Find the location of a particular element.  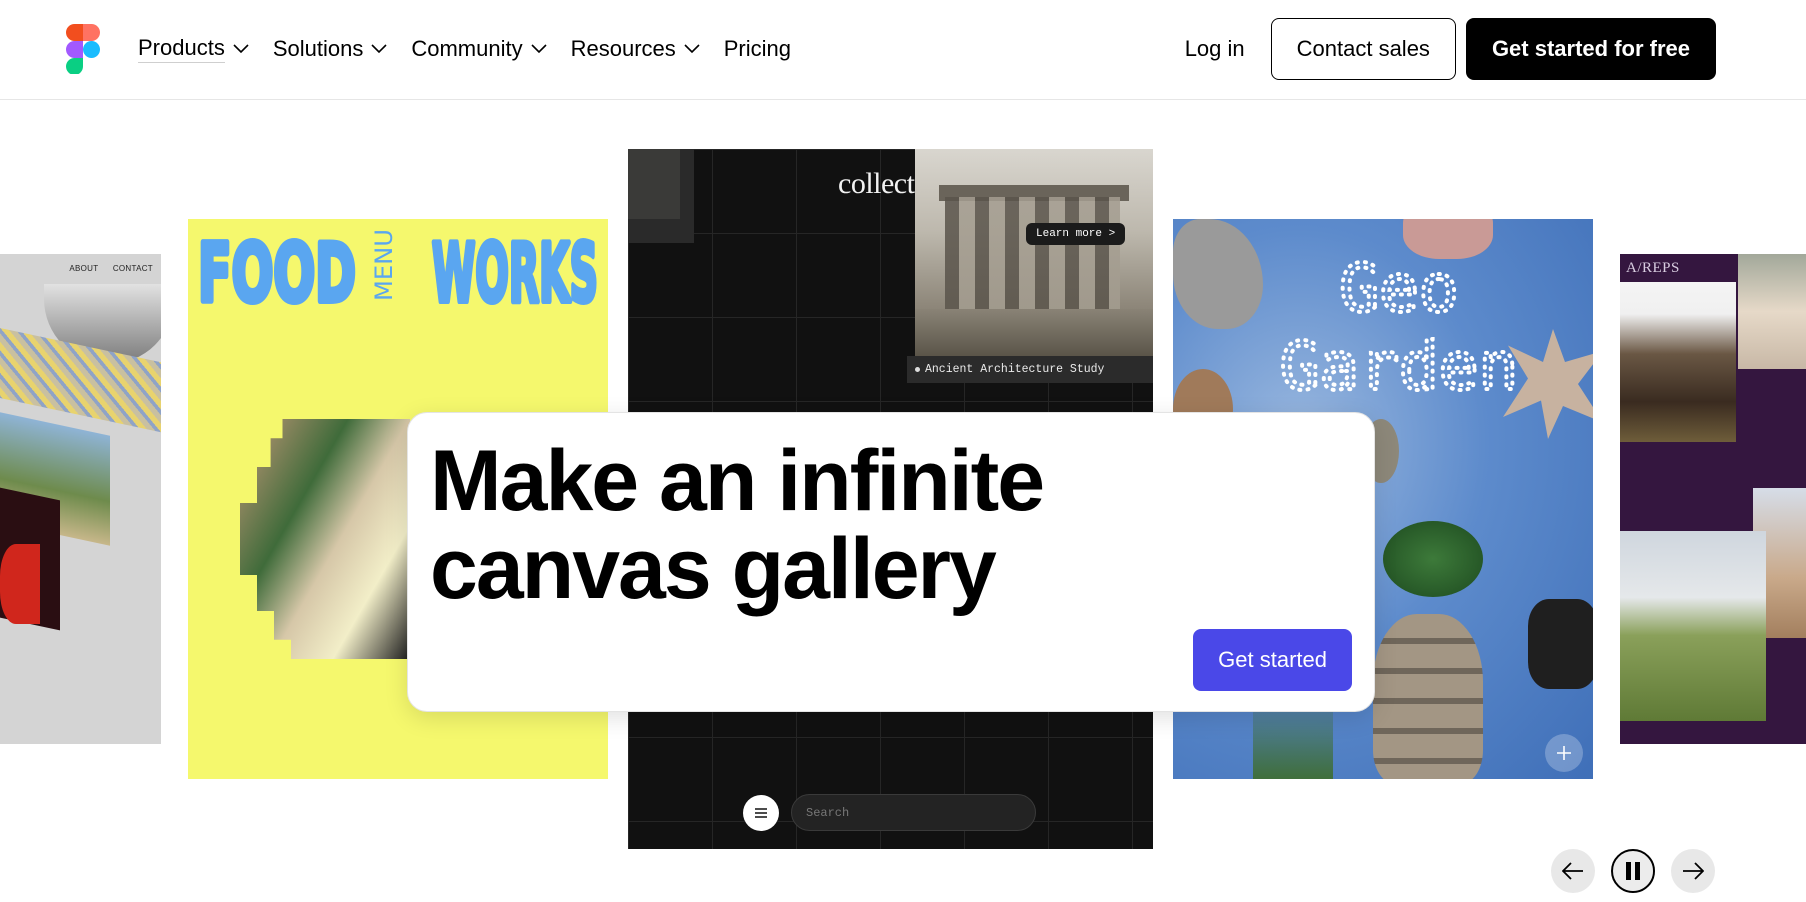

carousel-controls is located at coordinates (1641, 871).